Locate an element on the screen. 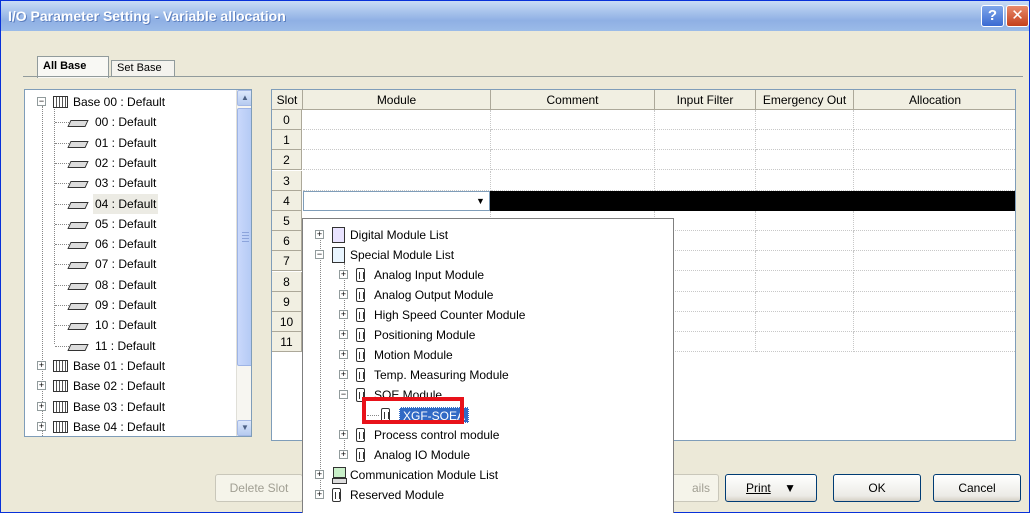  col-slot: Slot is located at coordinates (287, 100).